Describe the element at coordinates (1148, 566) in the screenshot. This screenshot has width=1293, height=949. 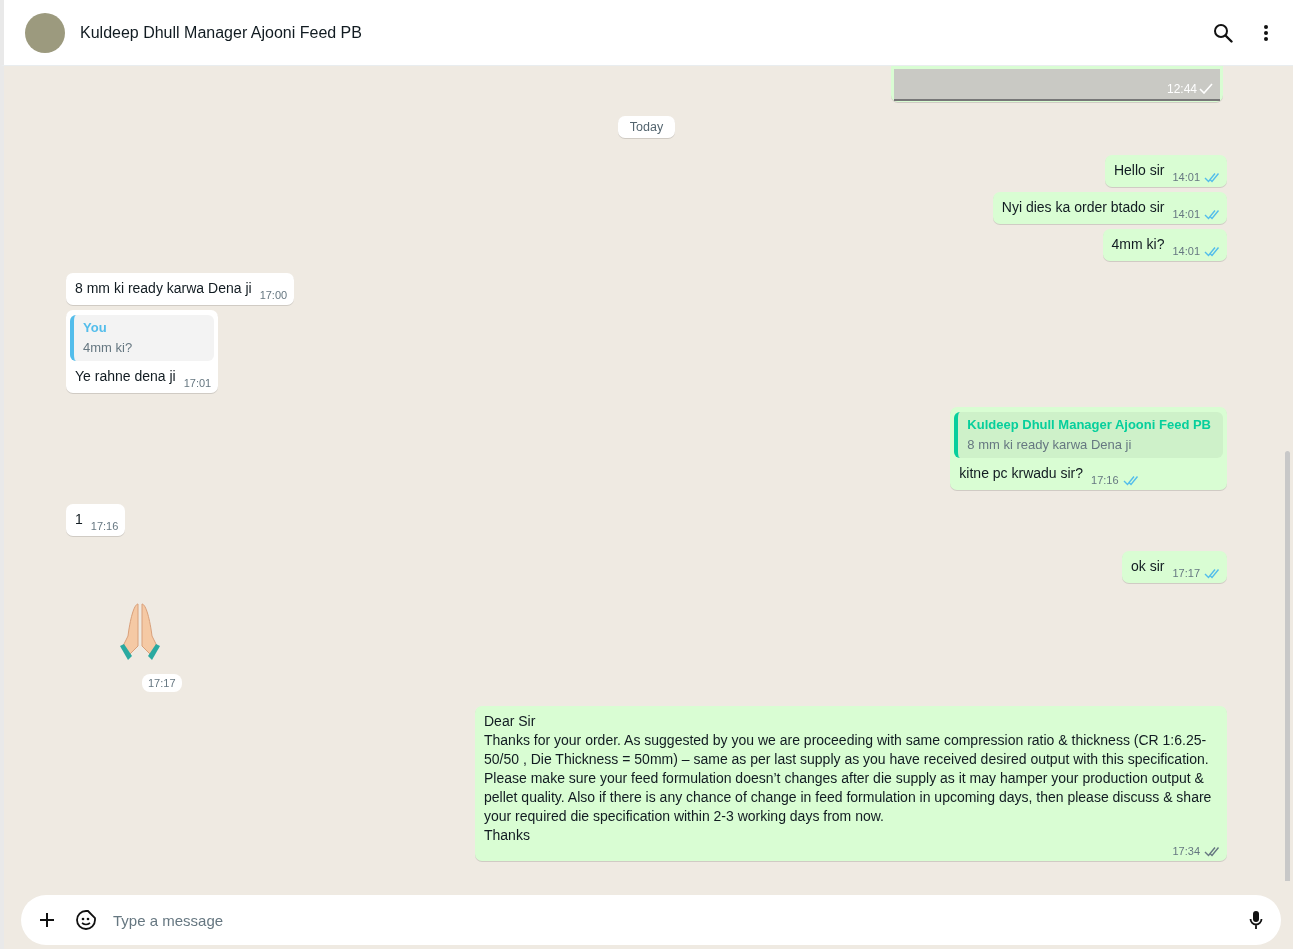
I see `message-text: ok sir` at that location.